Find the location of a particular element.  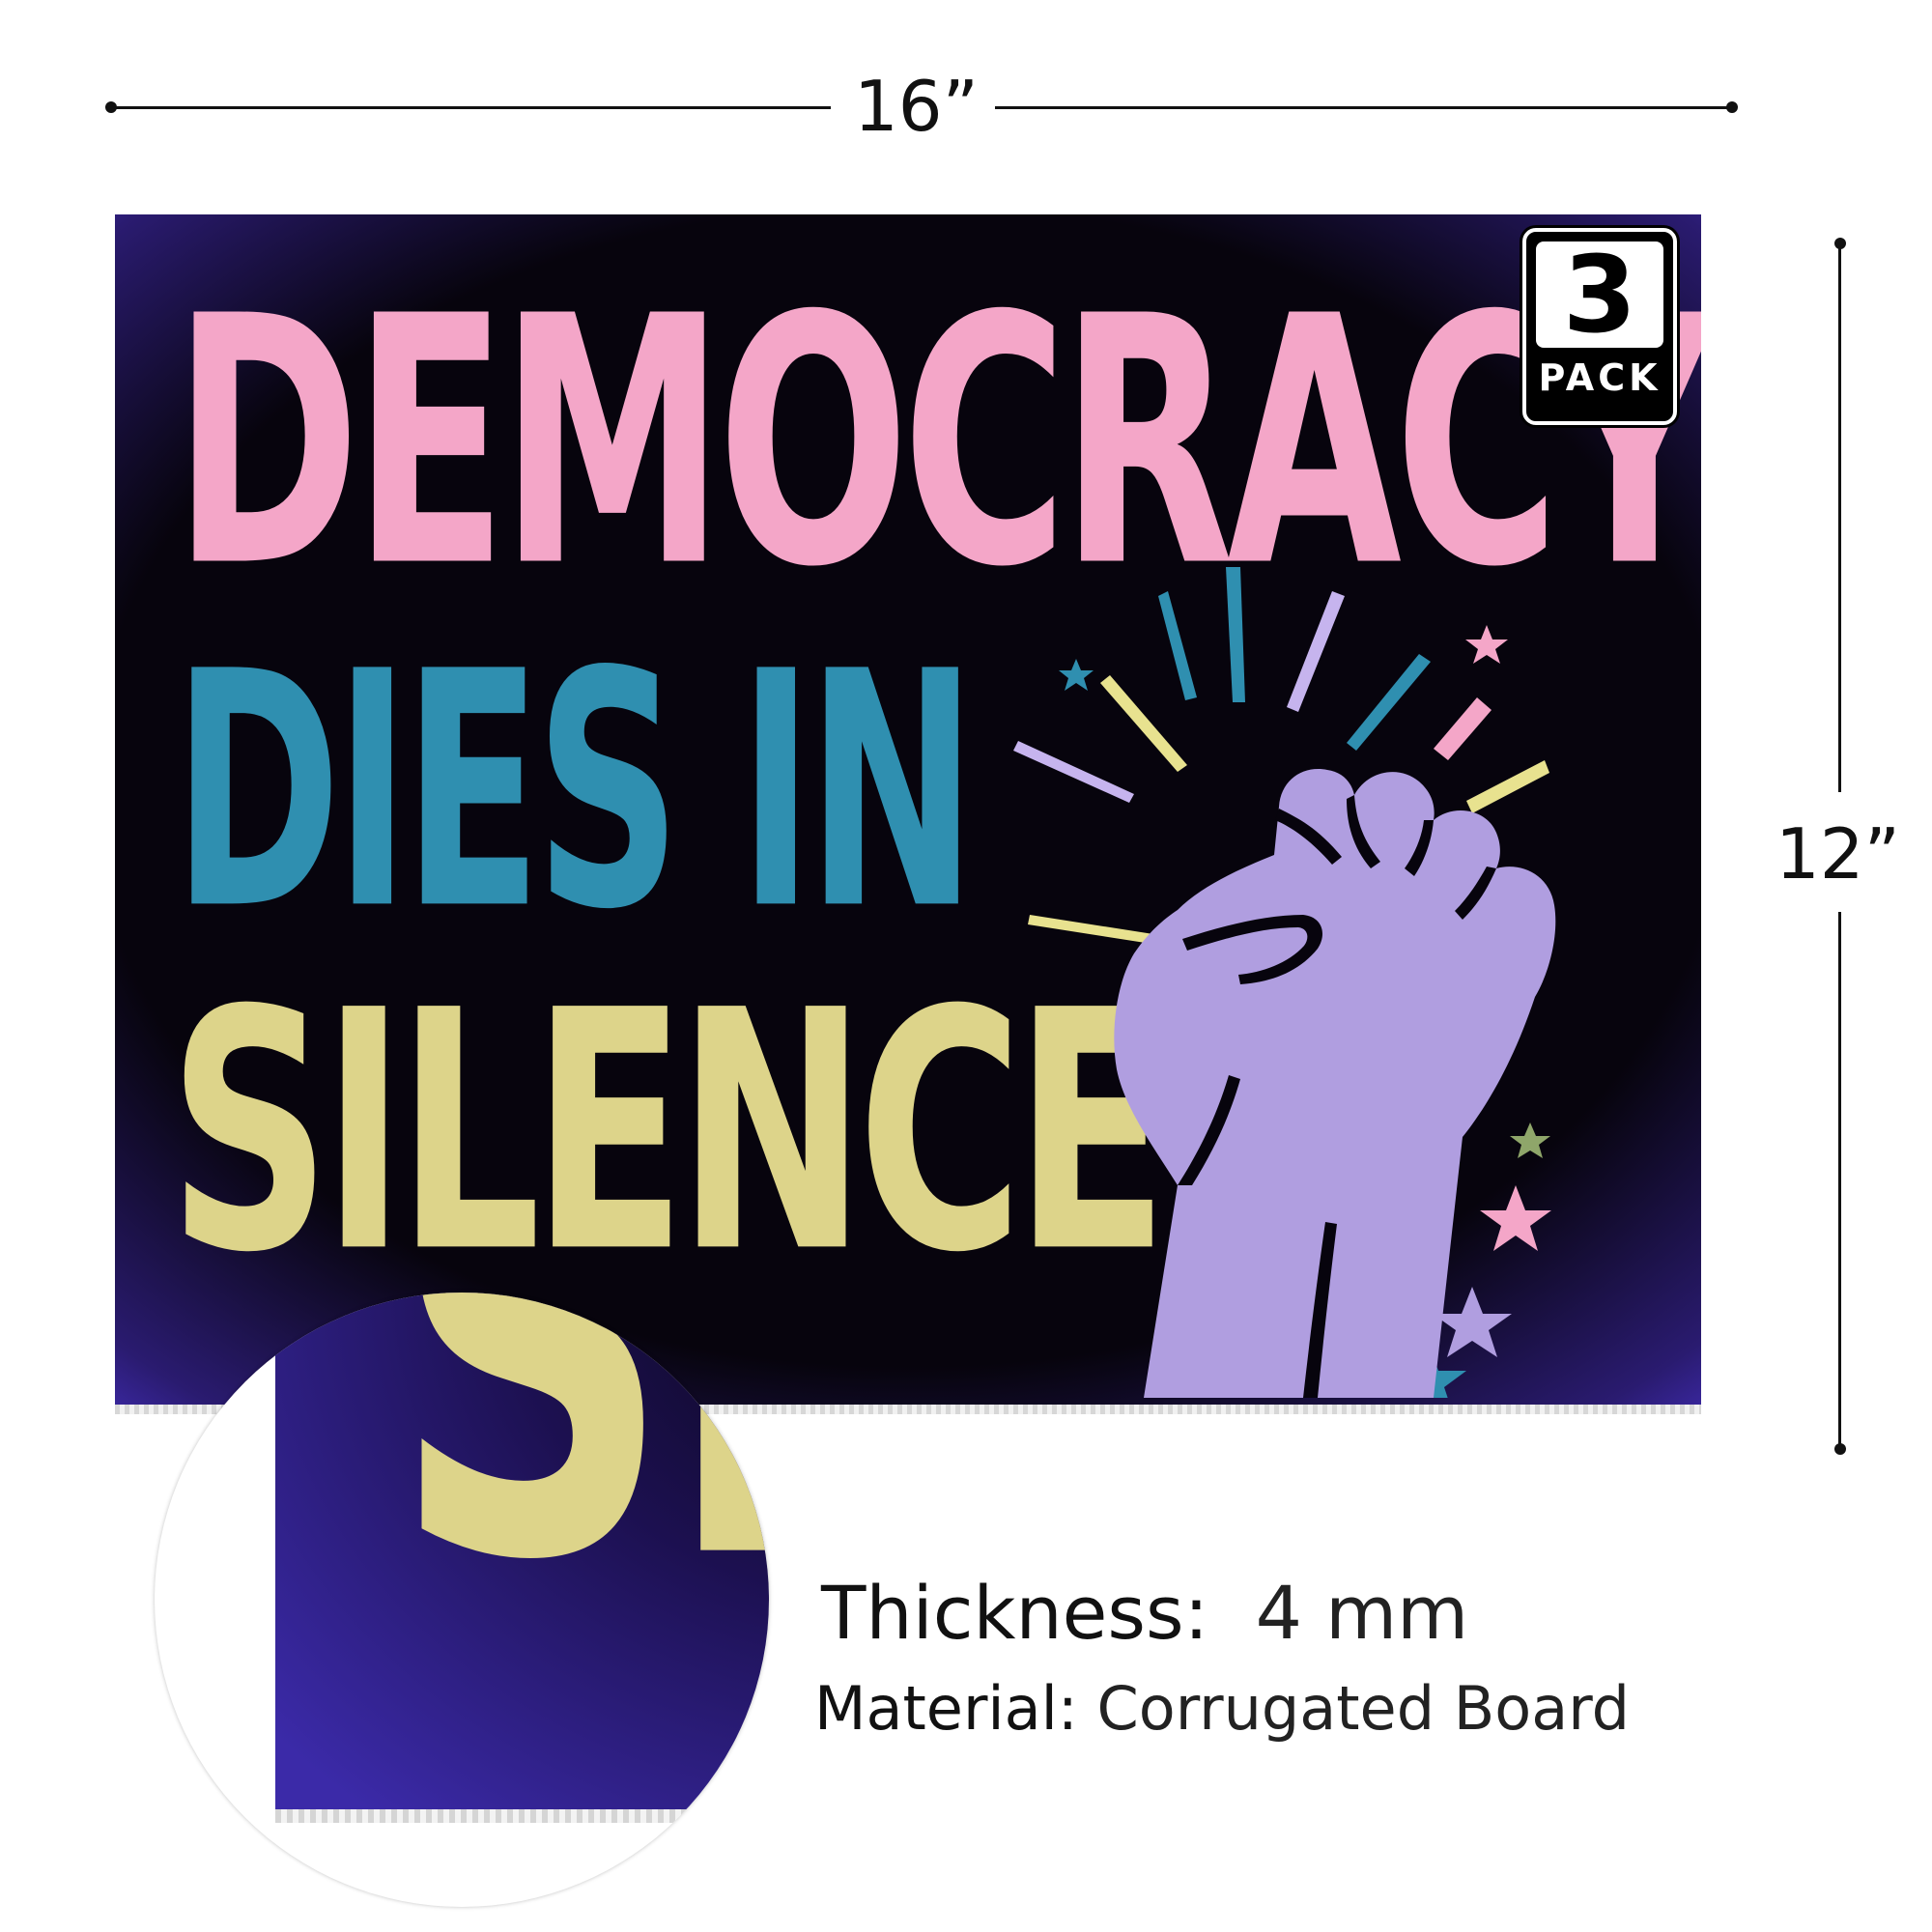

sign-line-dies-in: DIES IN is located at coordinates (575, 791).